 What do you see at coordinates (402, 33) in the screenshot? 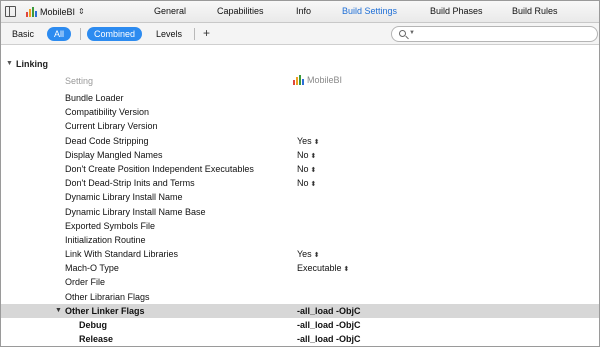
I see `search-icon` at bounding box center [402, 33].